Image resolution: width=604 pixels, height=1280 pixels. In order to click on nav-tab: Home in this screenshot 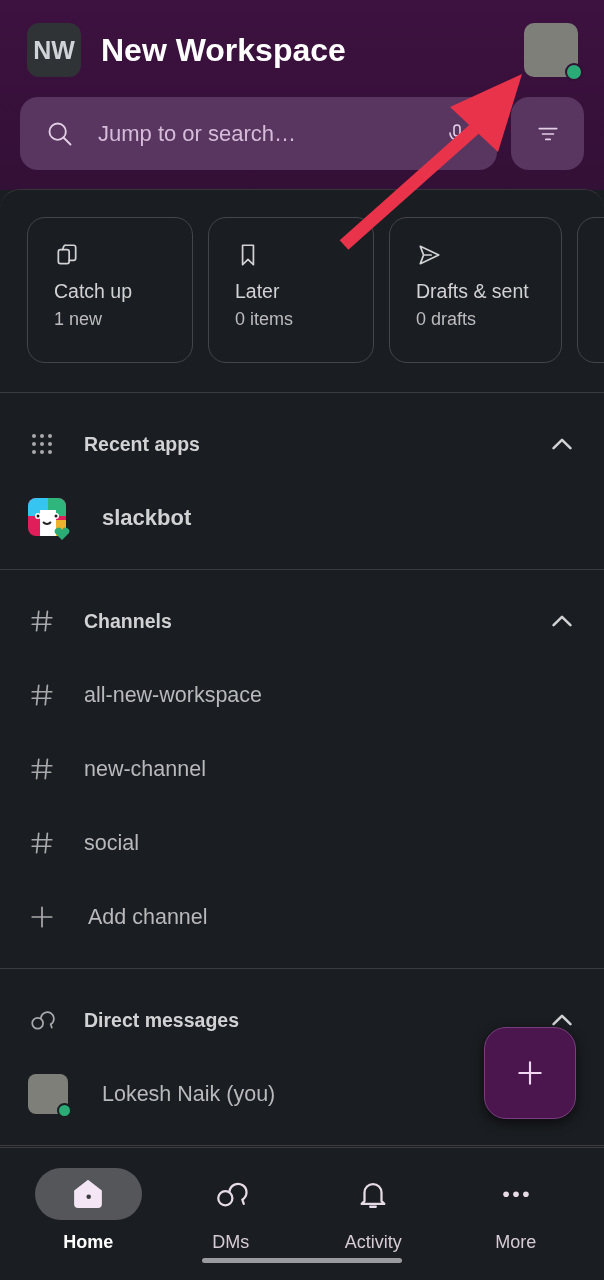, I will do `click(88, 1210)`.